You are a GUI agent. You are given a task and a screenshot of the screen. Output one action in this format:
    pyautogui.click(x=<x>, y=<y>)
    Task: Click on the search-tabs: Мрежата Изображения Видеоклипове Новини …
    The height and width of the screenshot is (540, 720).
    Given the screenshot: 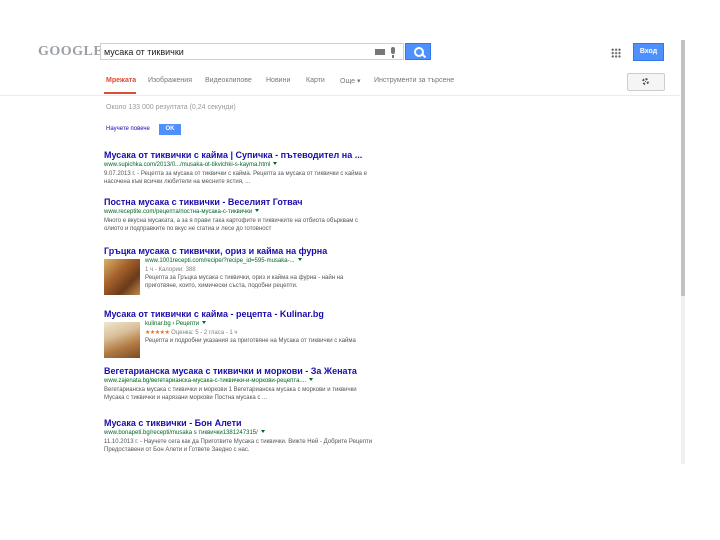 What is the action you would take?
    pyautogui.click(x=360, y=82)
    